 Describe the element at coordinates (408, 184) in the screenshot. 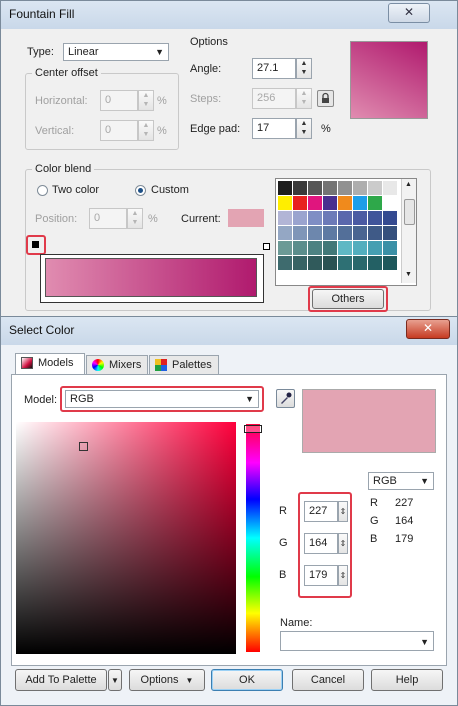

I see `scroll-up-icon: ▲` at that location.